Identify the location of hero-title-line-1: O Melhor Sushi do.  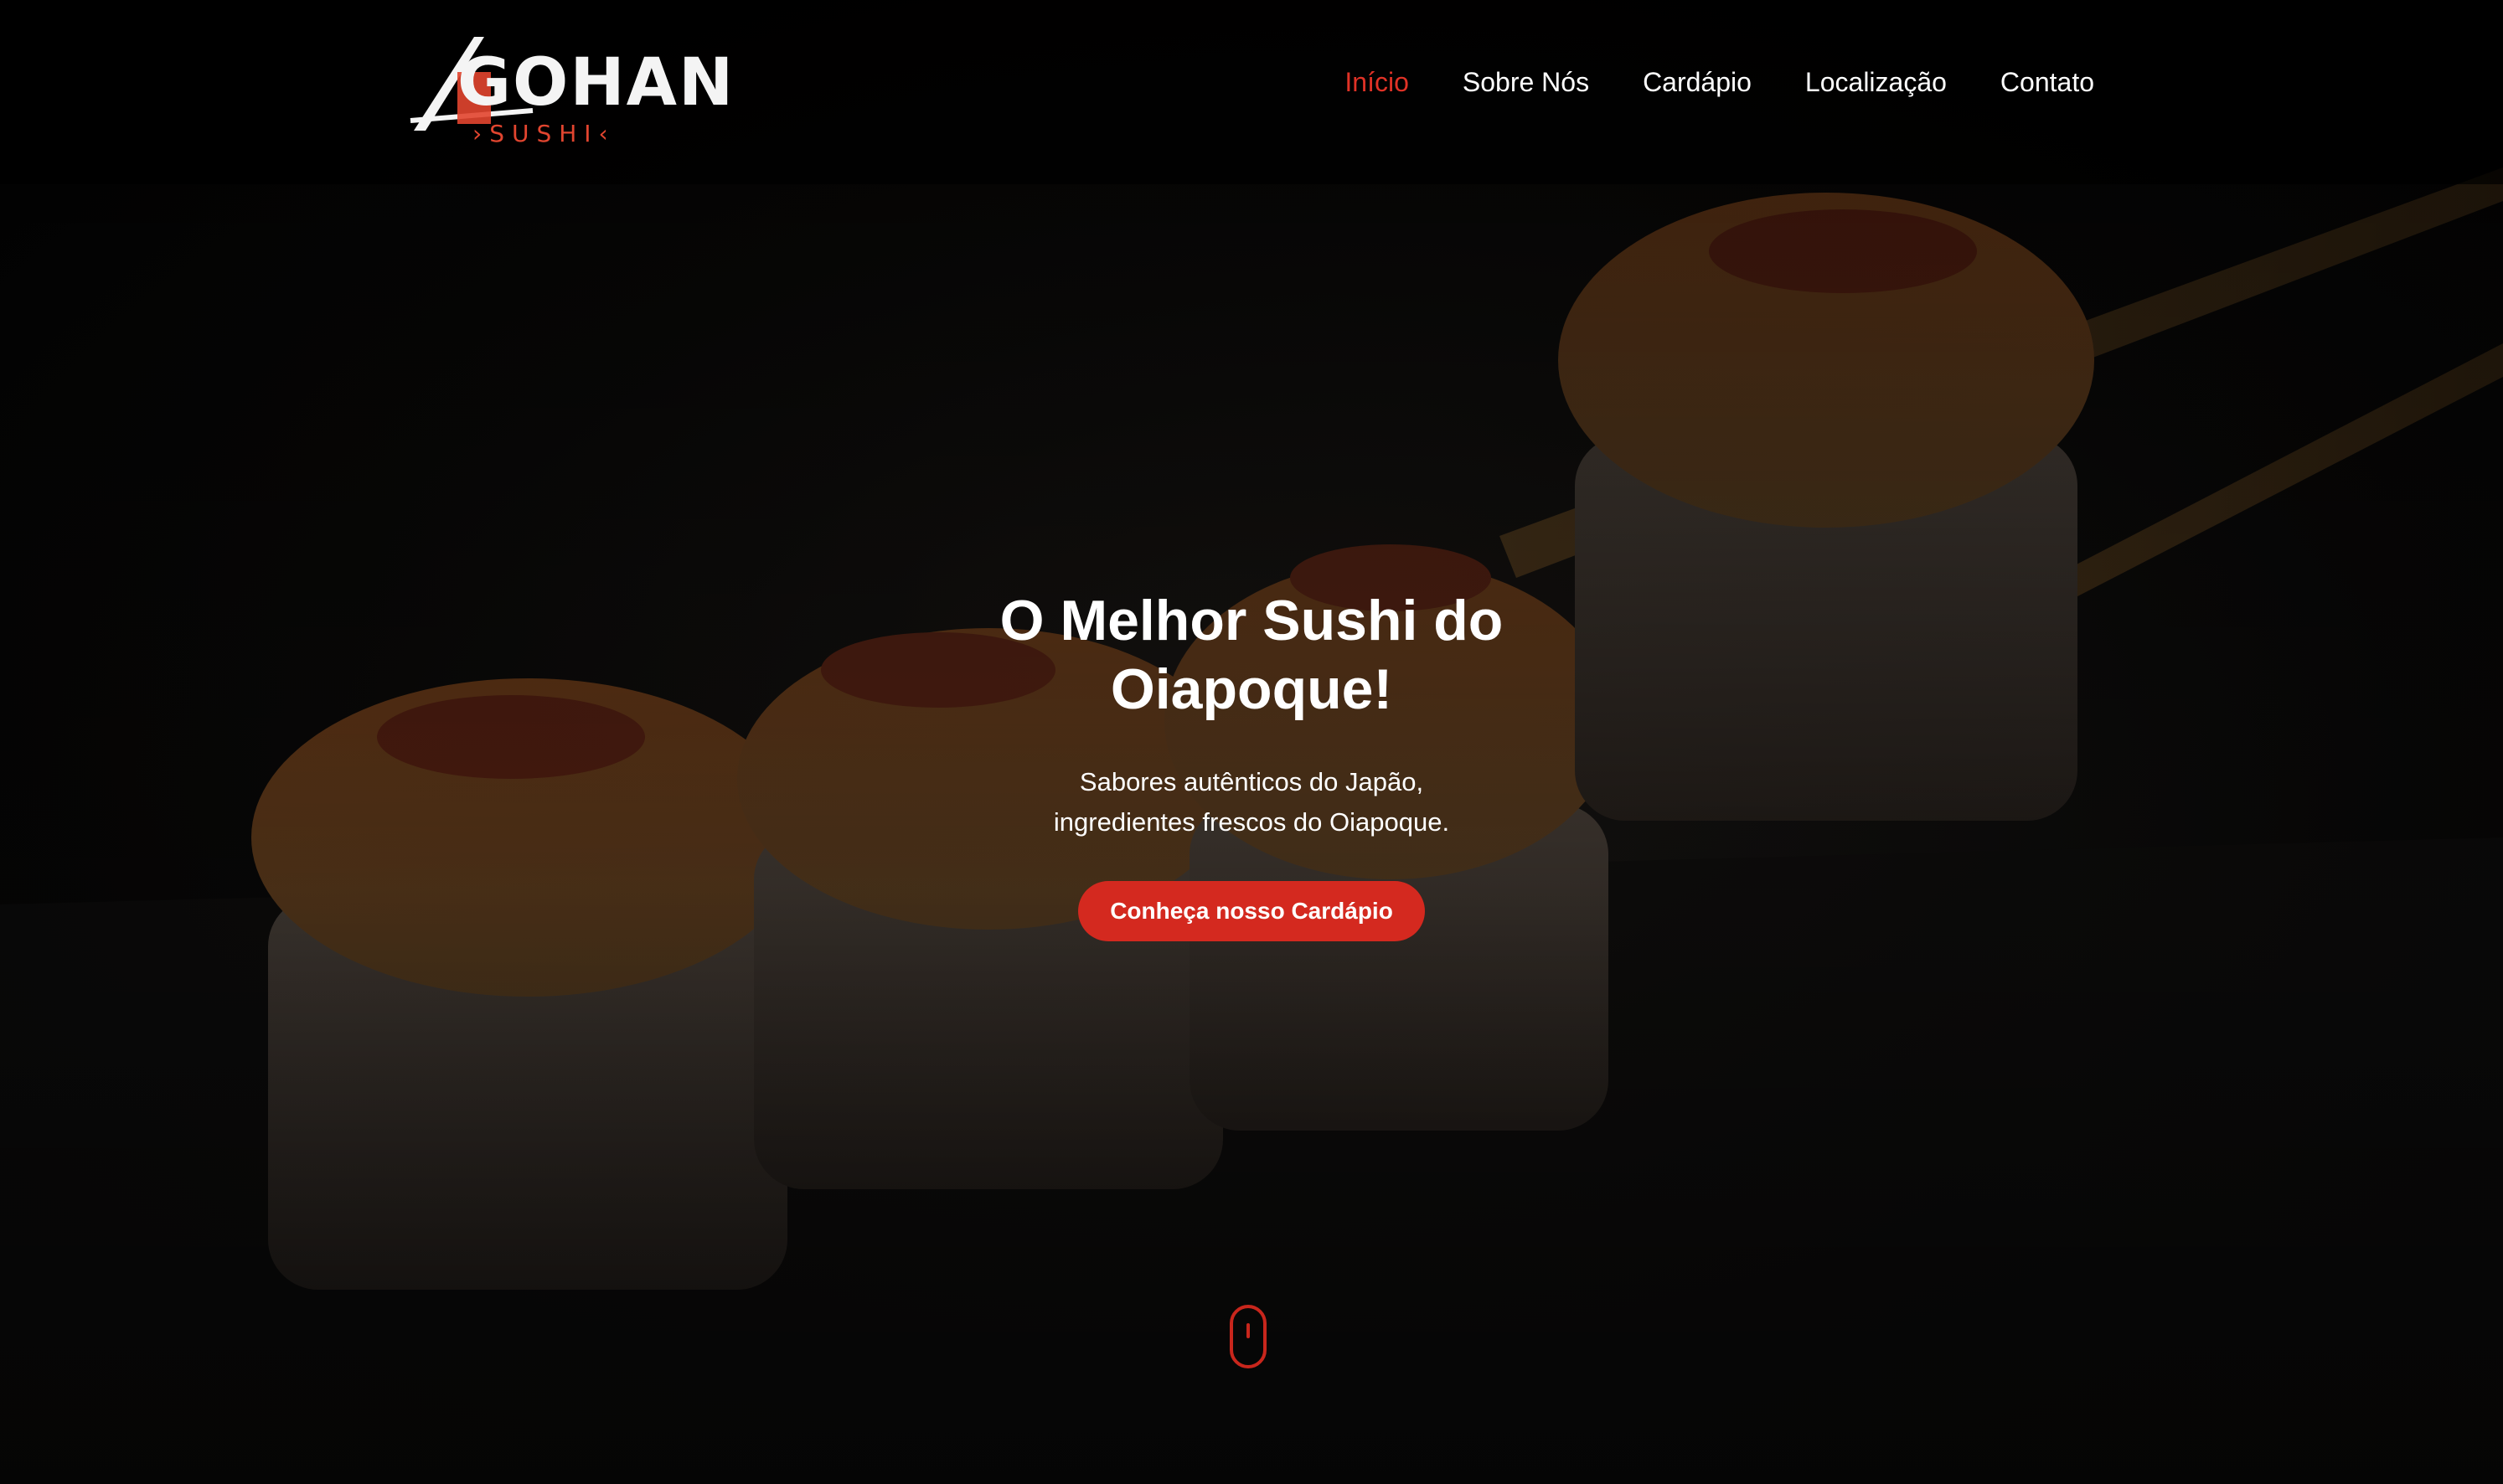
(1251, 620).